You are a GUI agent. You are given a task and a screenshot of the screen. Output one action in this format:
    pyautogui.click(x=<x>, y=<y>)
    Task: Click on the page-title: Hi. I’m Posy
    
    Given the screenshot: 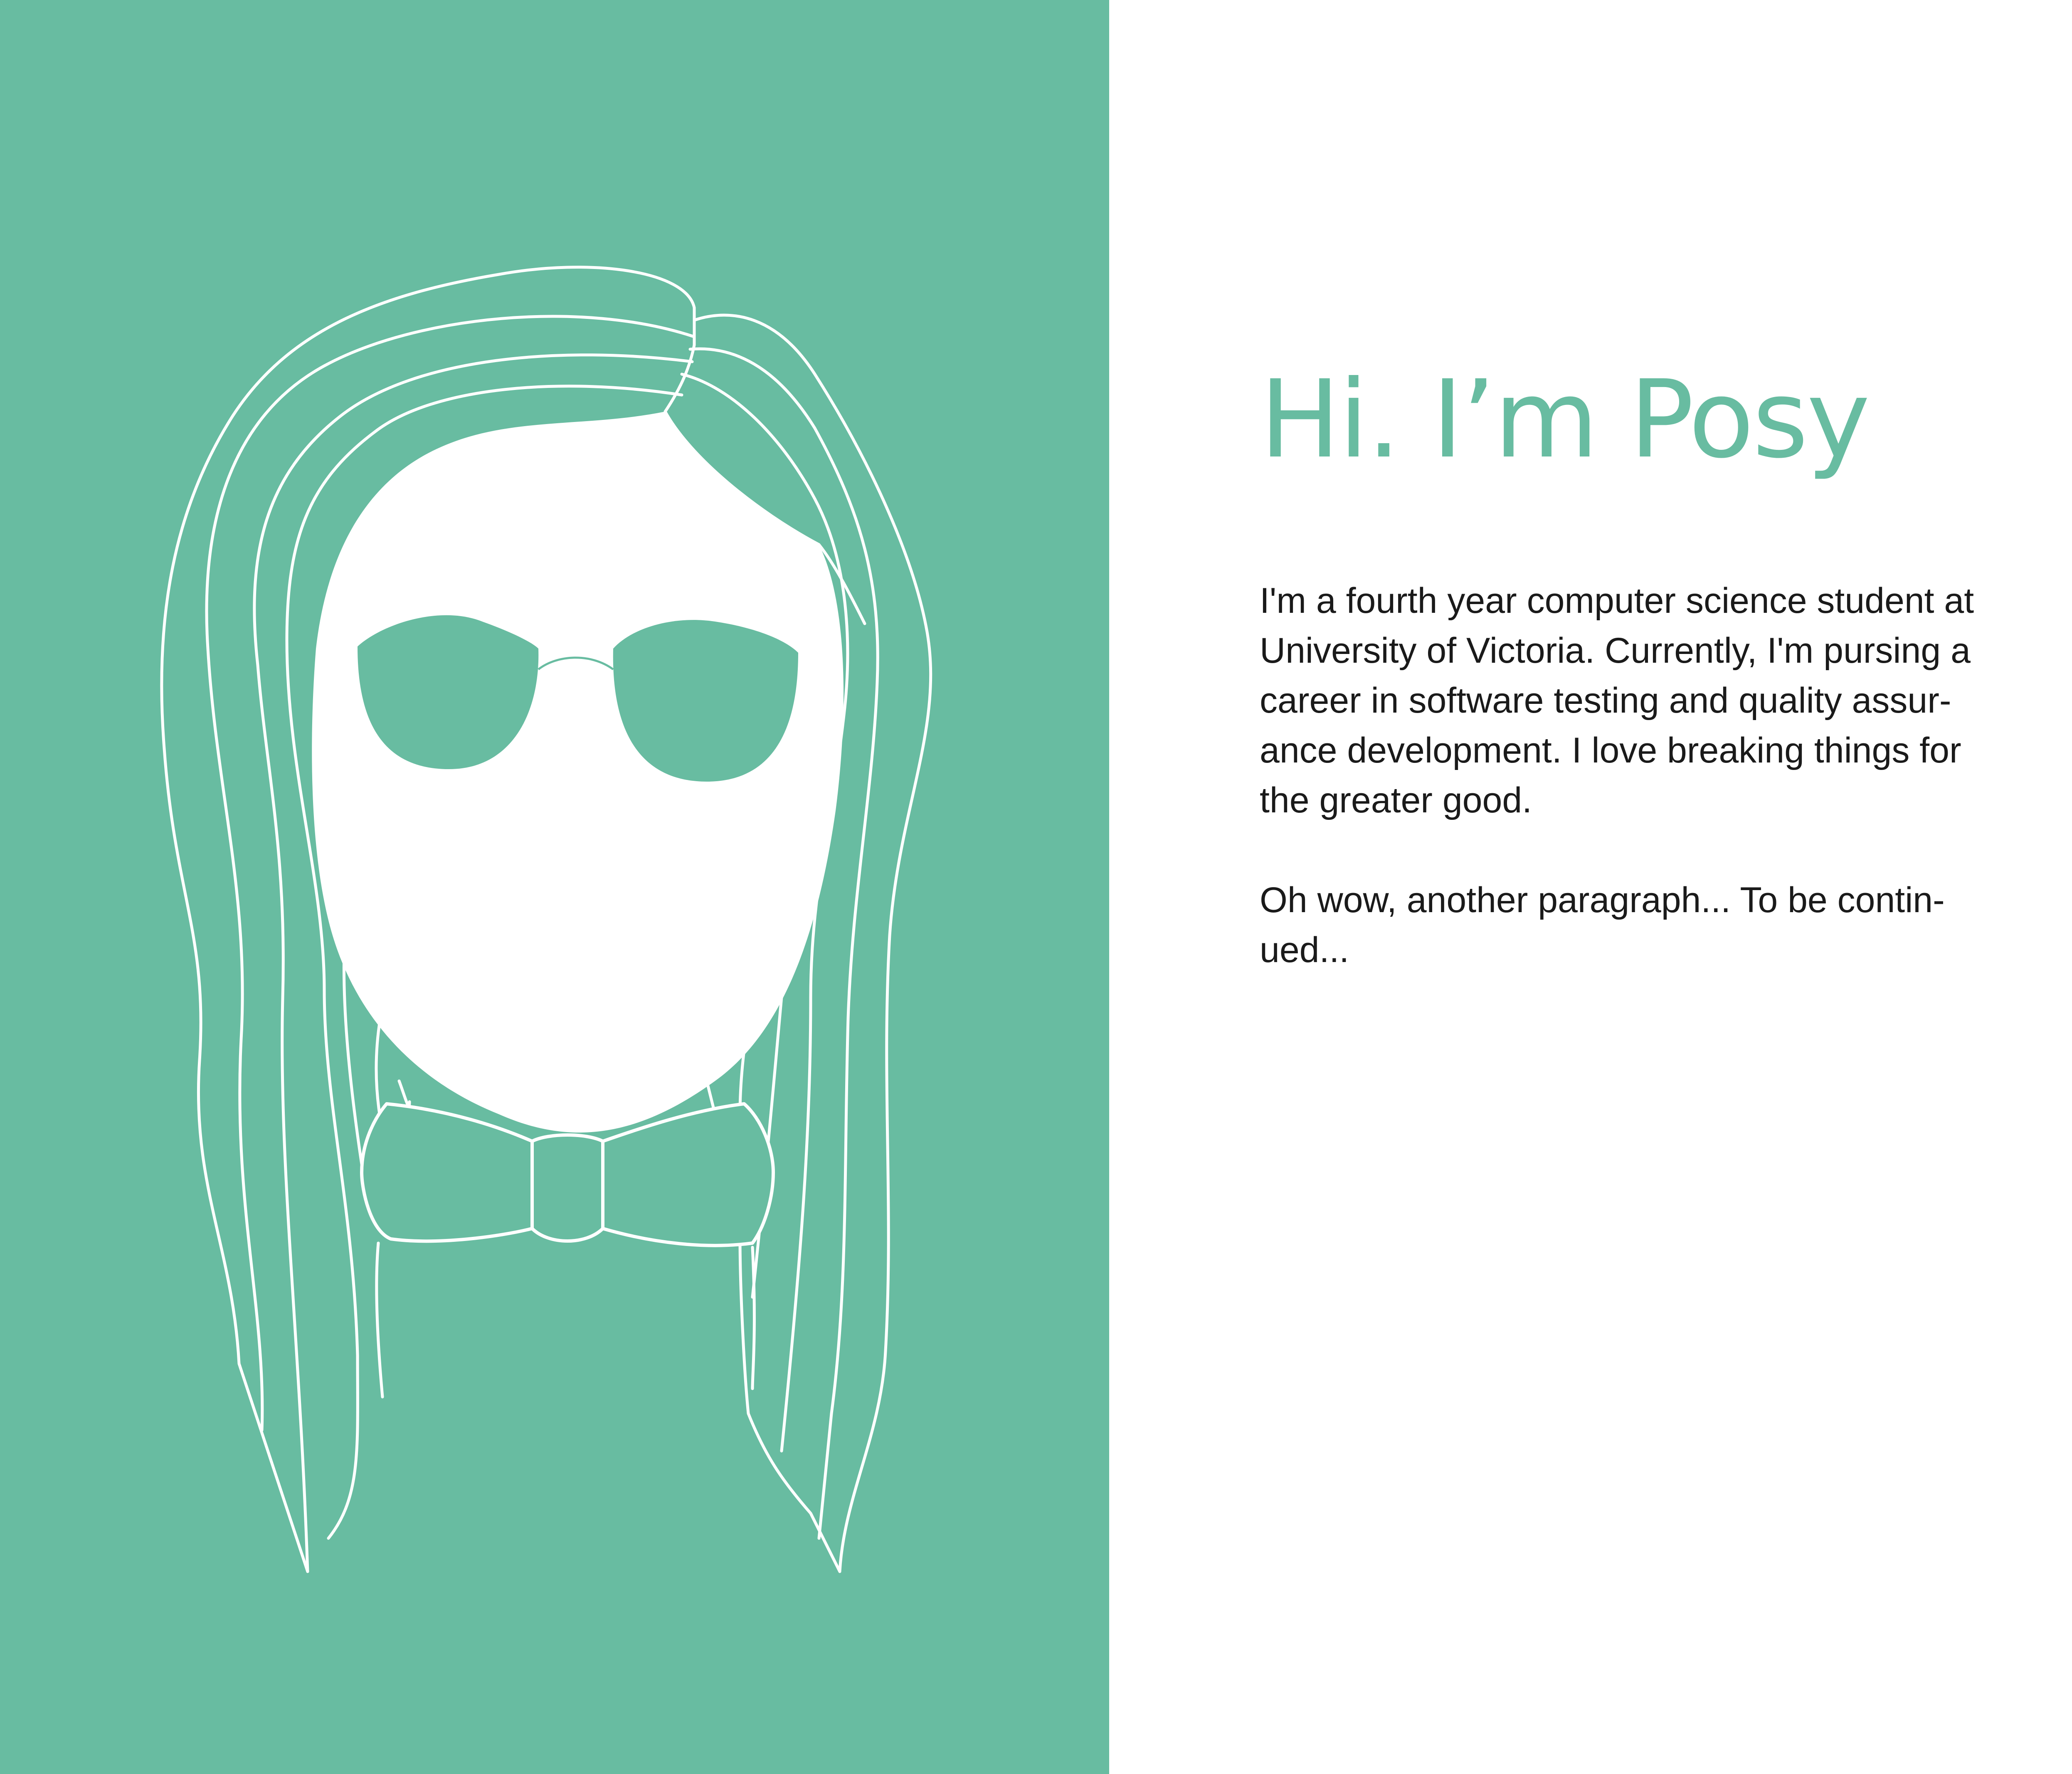 What is the action you would take?
    pyautogui.click(x=1565, y=419)
    